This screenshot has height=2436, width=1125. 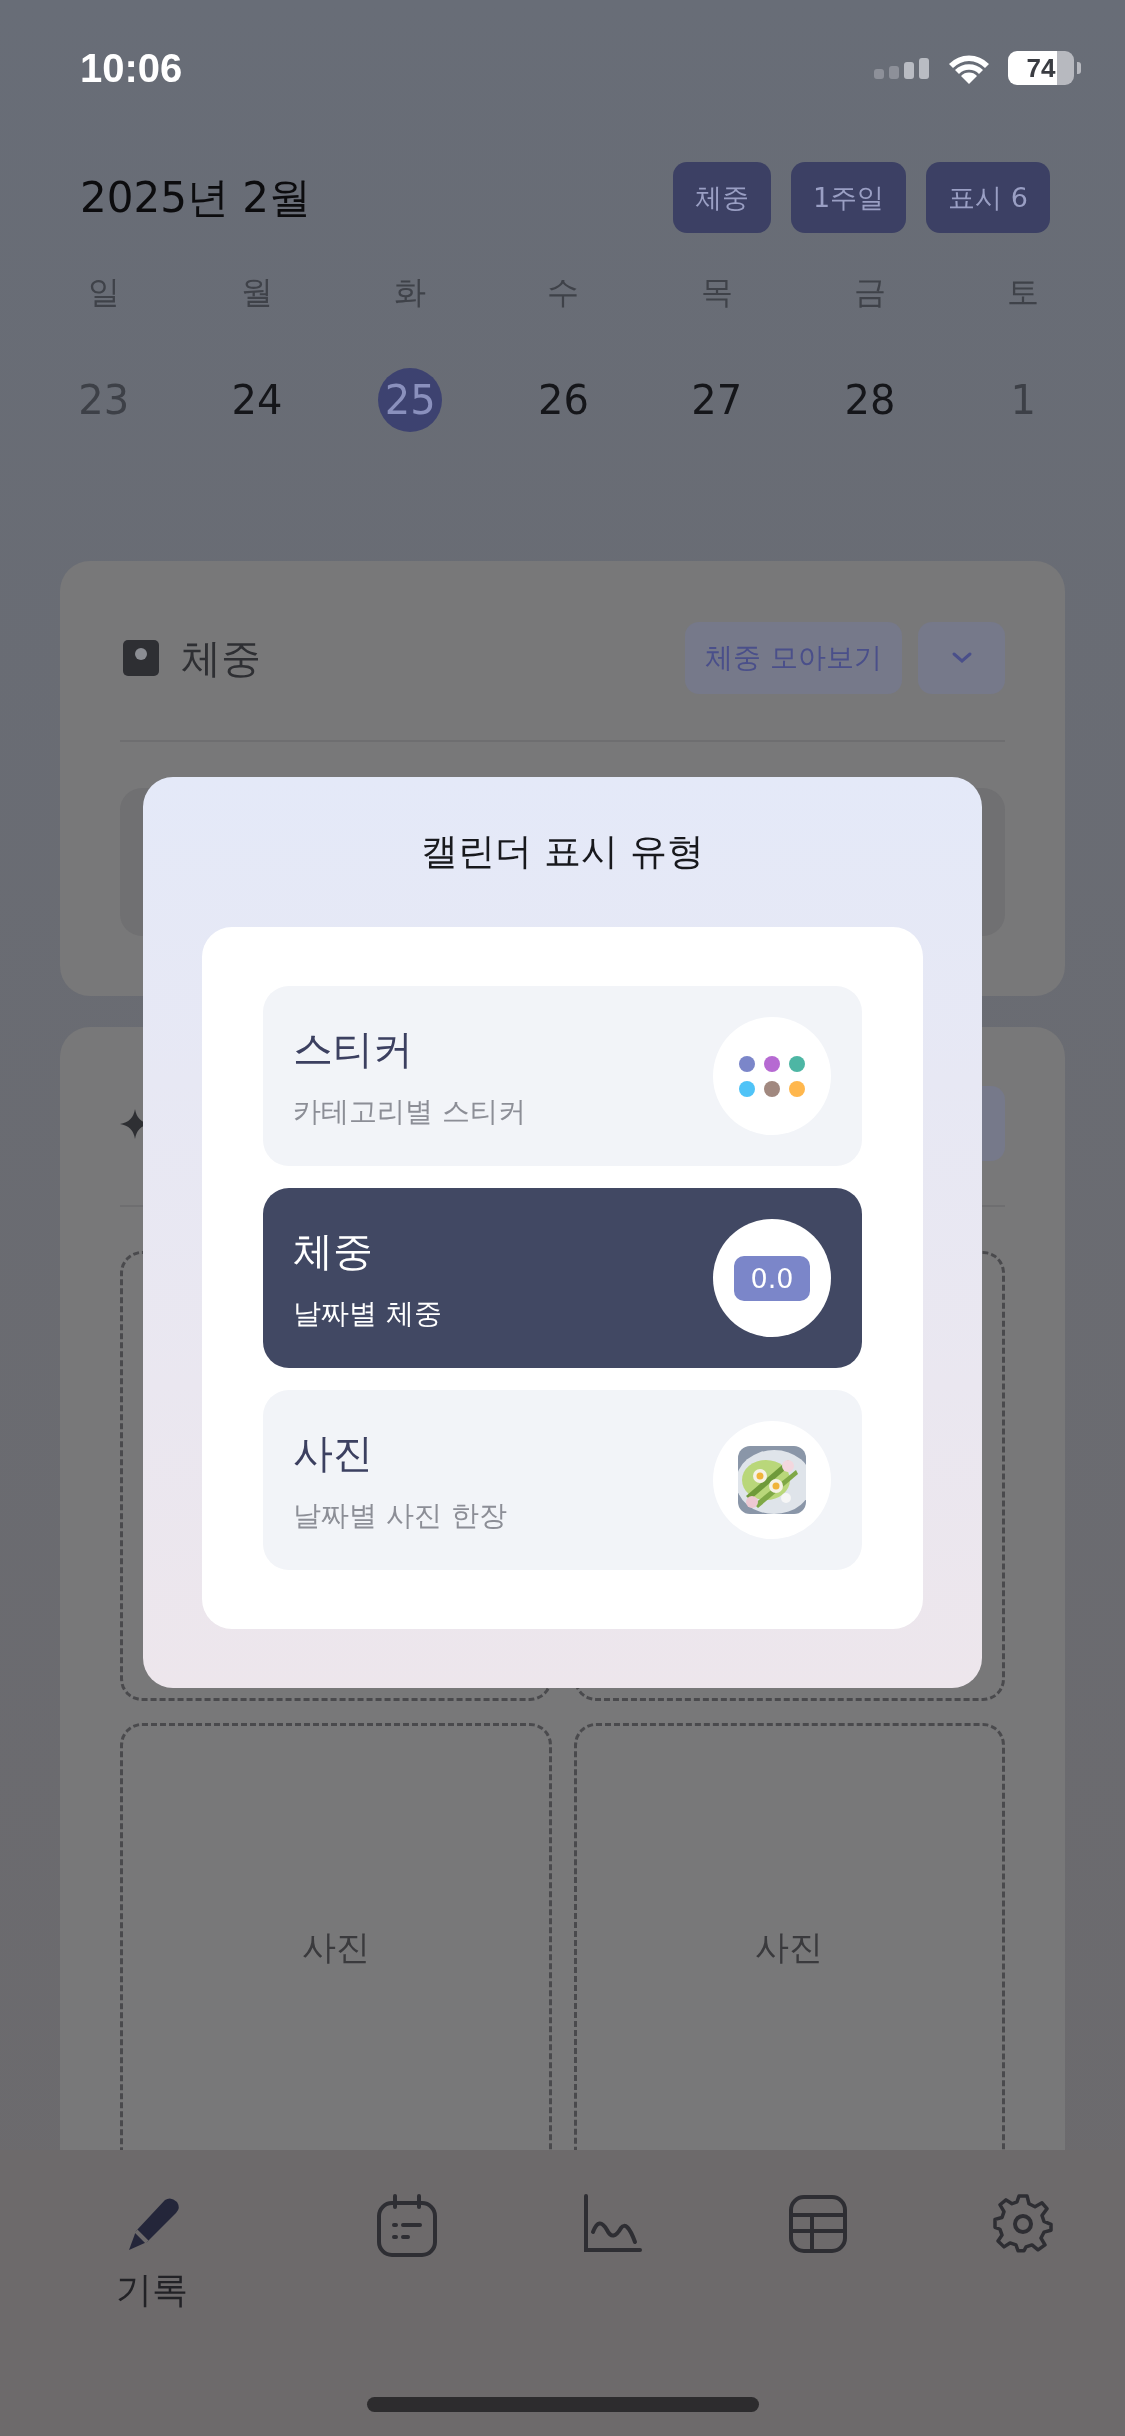 I want to click on date-cell: 28, so click(x=870, y=400).